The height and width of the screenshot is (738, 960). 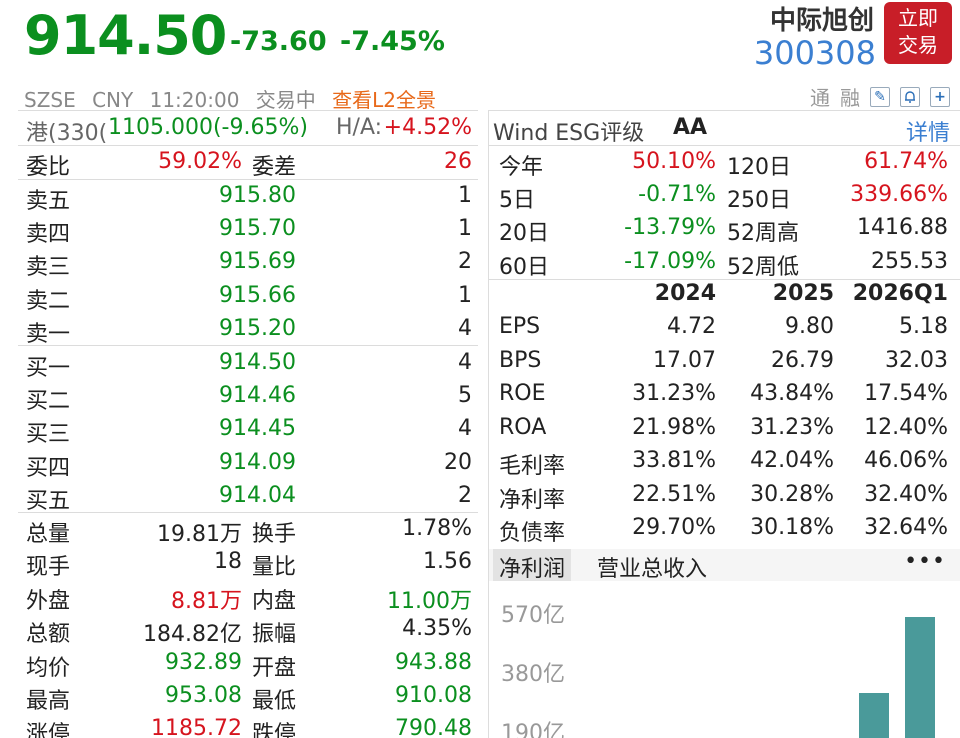 What do you see at coordinates (50, 100) in the screenshot?
I see `exchange-label: SZSE` at bounding box center [50, 100].